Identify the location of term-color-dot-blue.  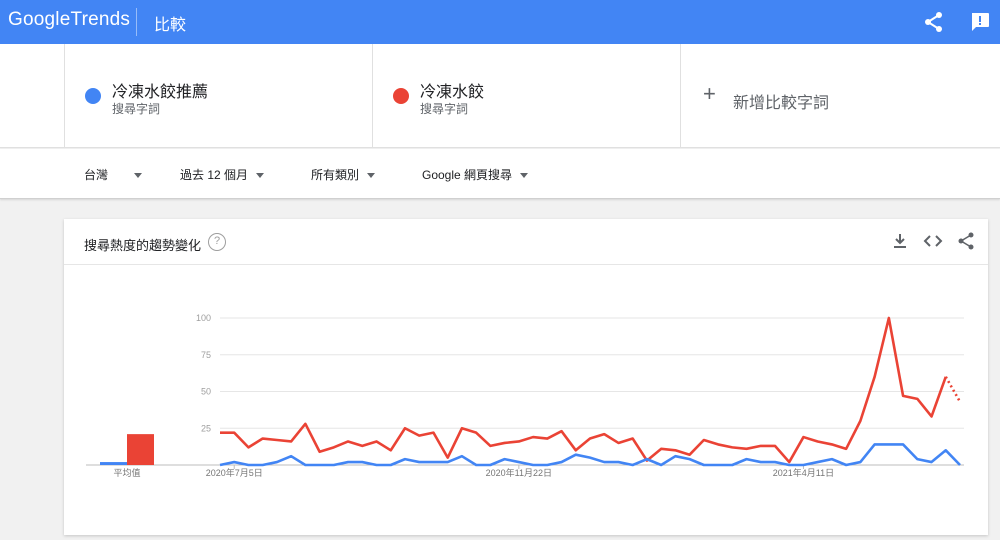
(93, 96).